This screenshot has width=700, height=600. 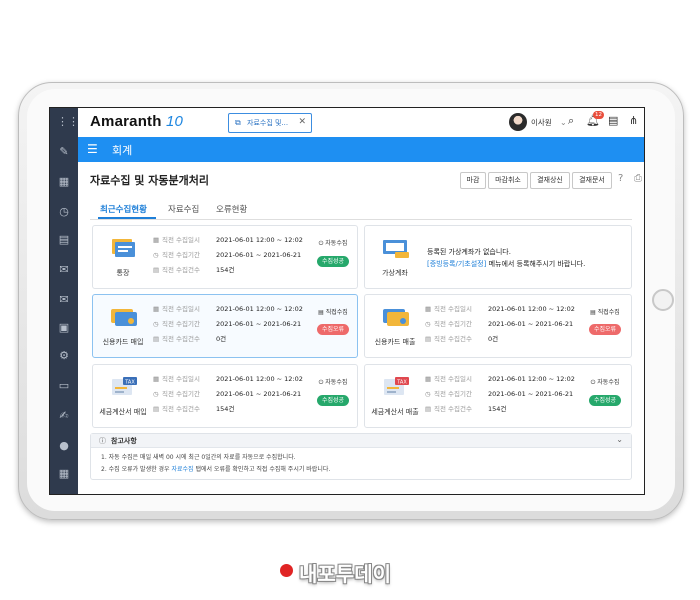 I want to click on virtual-account-icon, so click(x=396, y=249).